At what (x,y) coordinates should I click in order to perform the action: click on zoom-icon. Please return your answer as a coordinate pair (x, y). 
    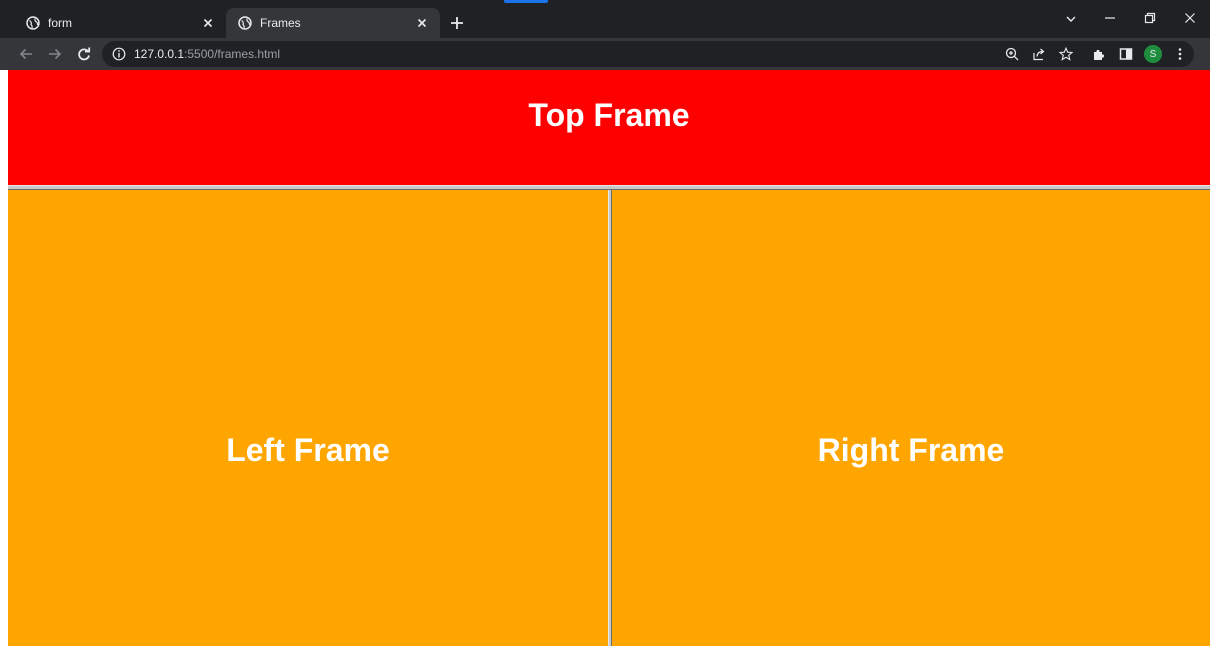
    Looking at the image, I should click on (1012, 54).